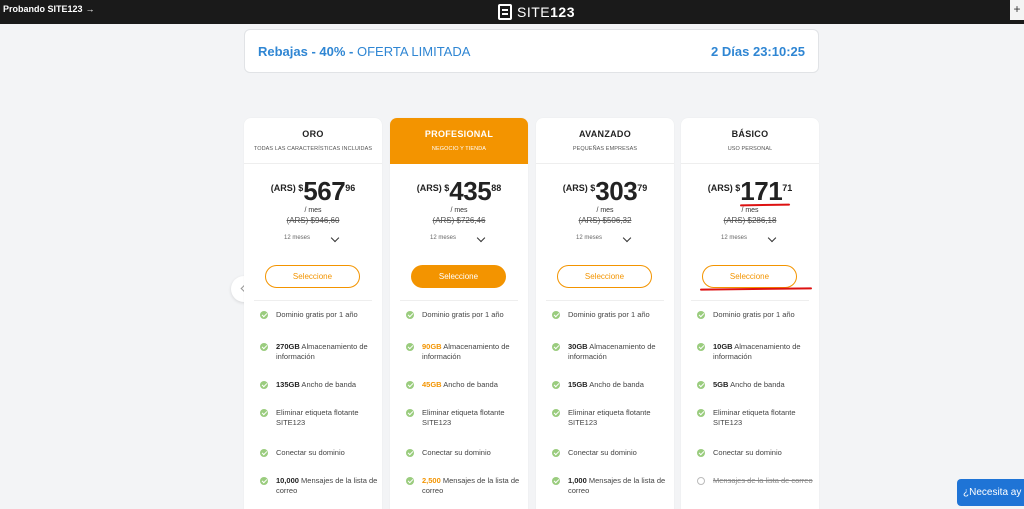  I want to click on price-currency: (ARS) $, so click(433, 188).